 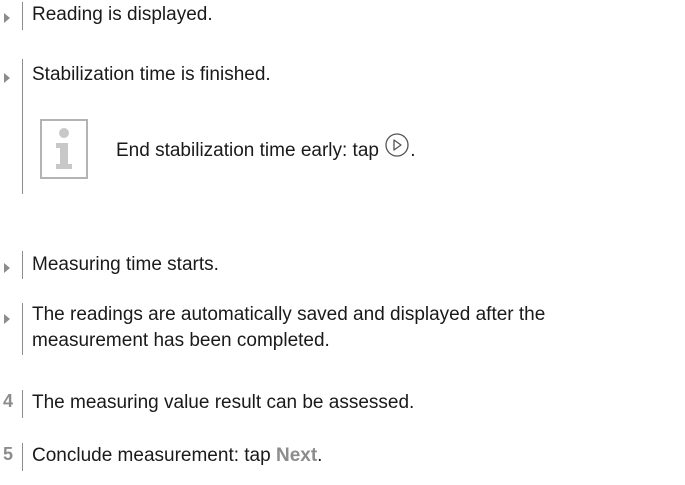 What do you see at coordinates (320, 455) in the screenshot?
I see `step-text-suffix: .` at bounding box center [320, 455].